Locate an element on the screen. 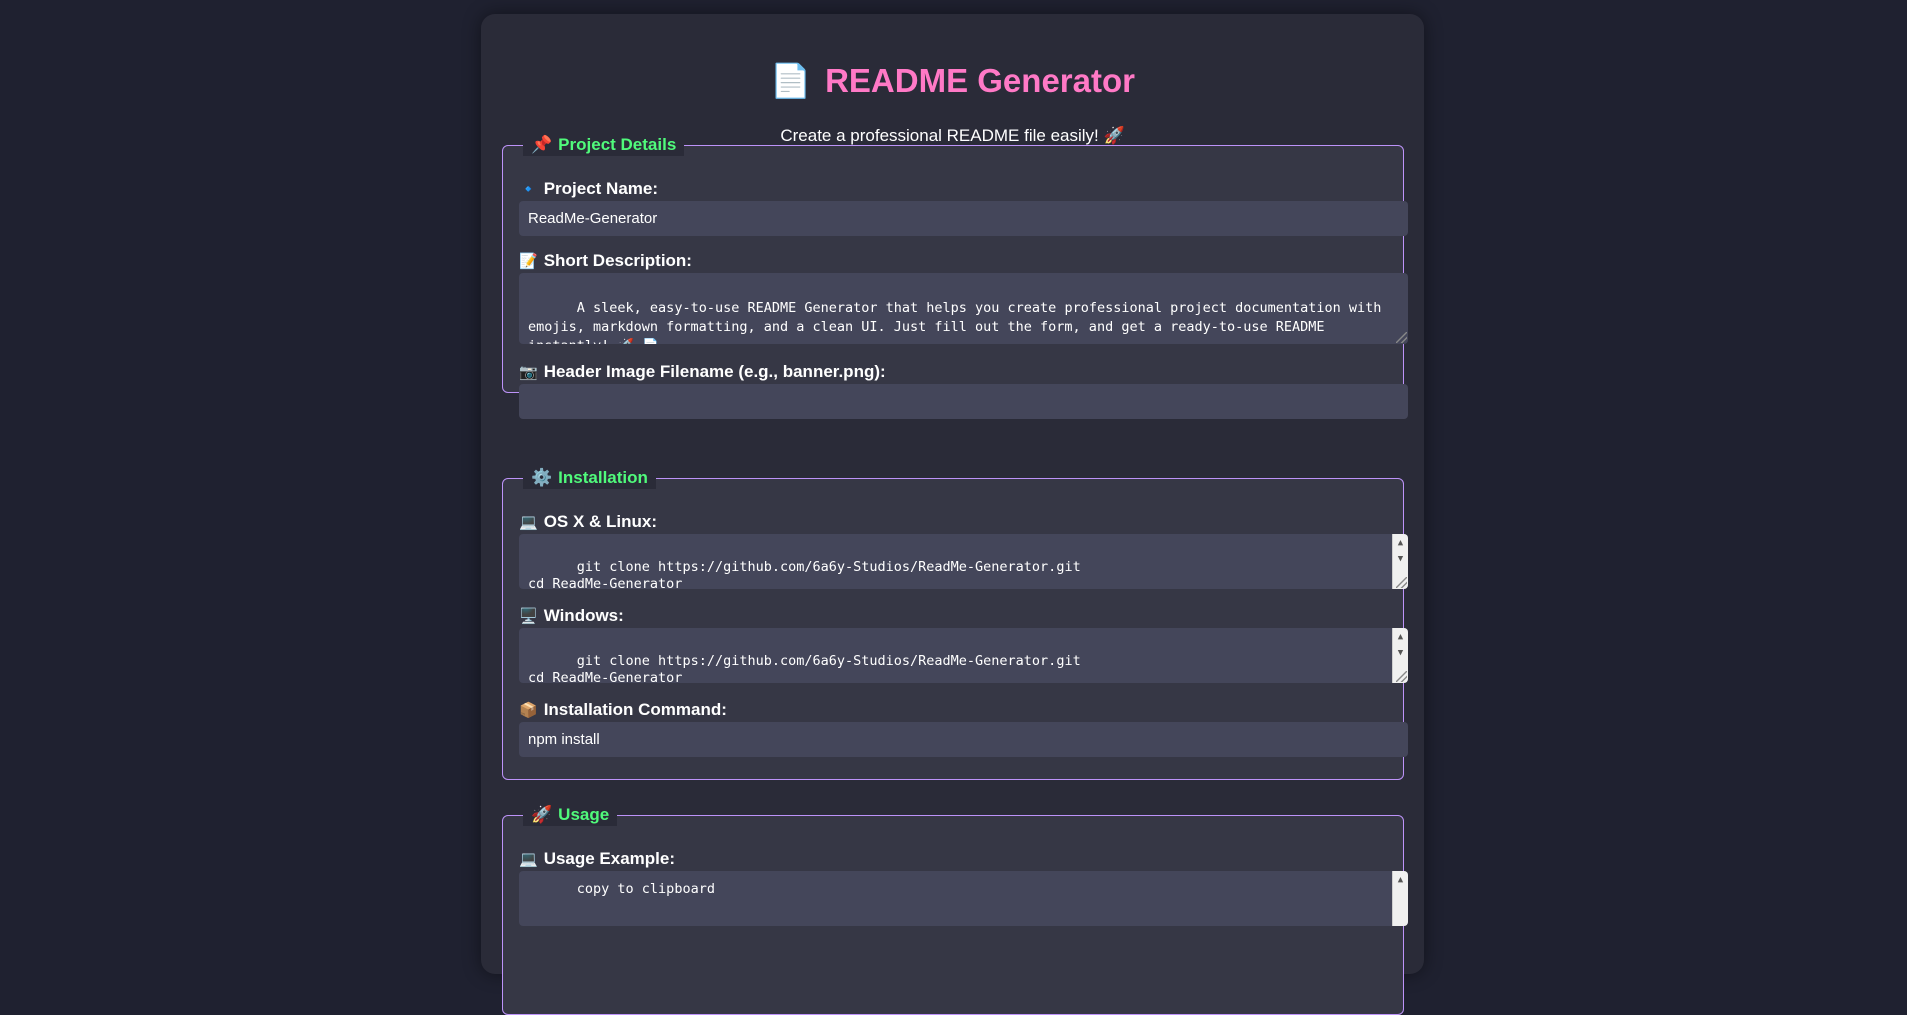 The height and width of the screenshot is (1015, 1907). rocket-icon: 🚀 is located at coordinates (542, 814).